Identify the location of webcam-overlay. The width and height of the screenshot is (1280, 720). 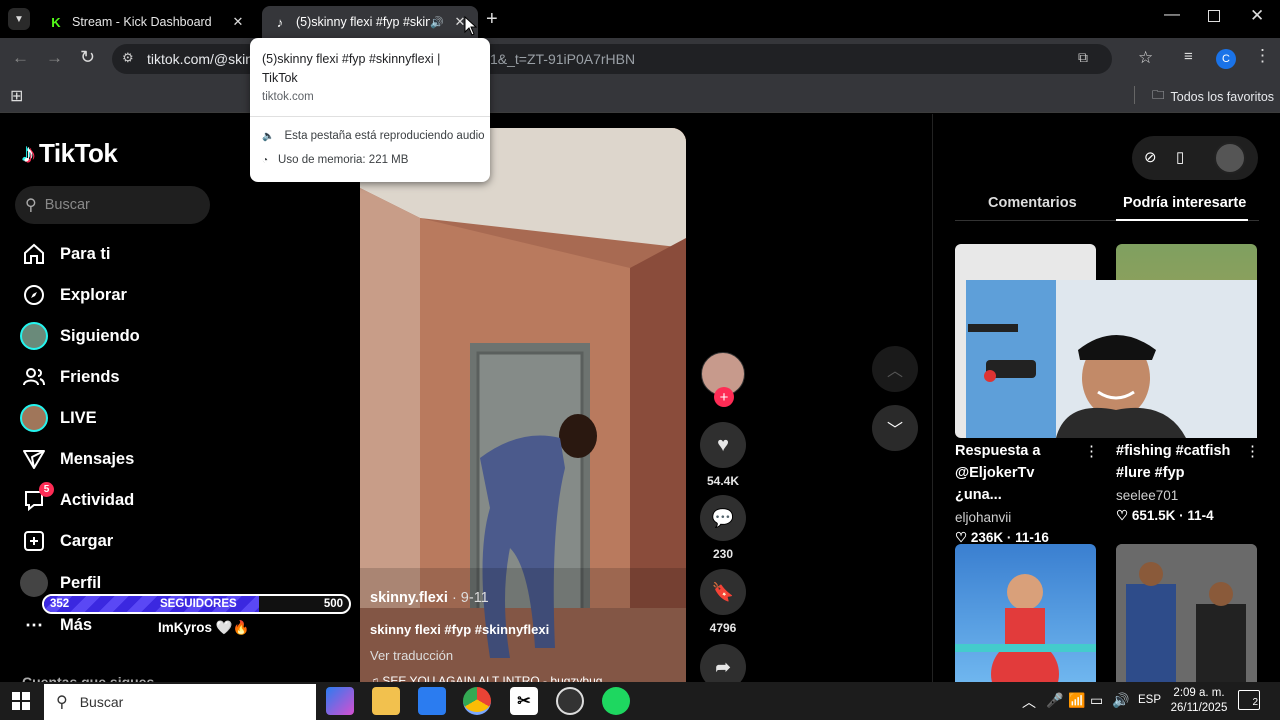
(1111, 359).